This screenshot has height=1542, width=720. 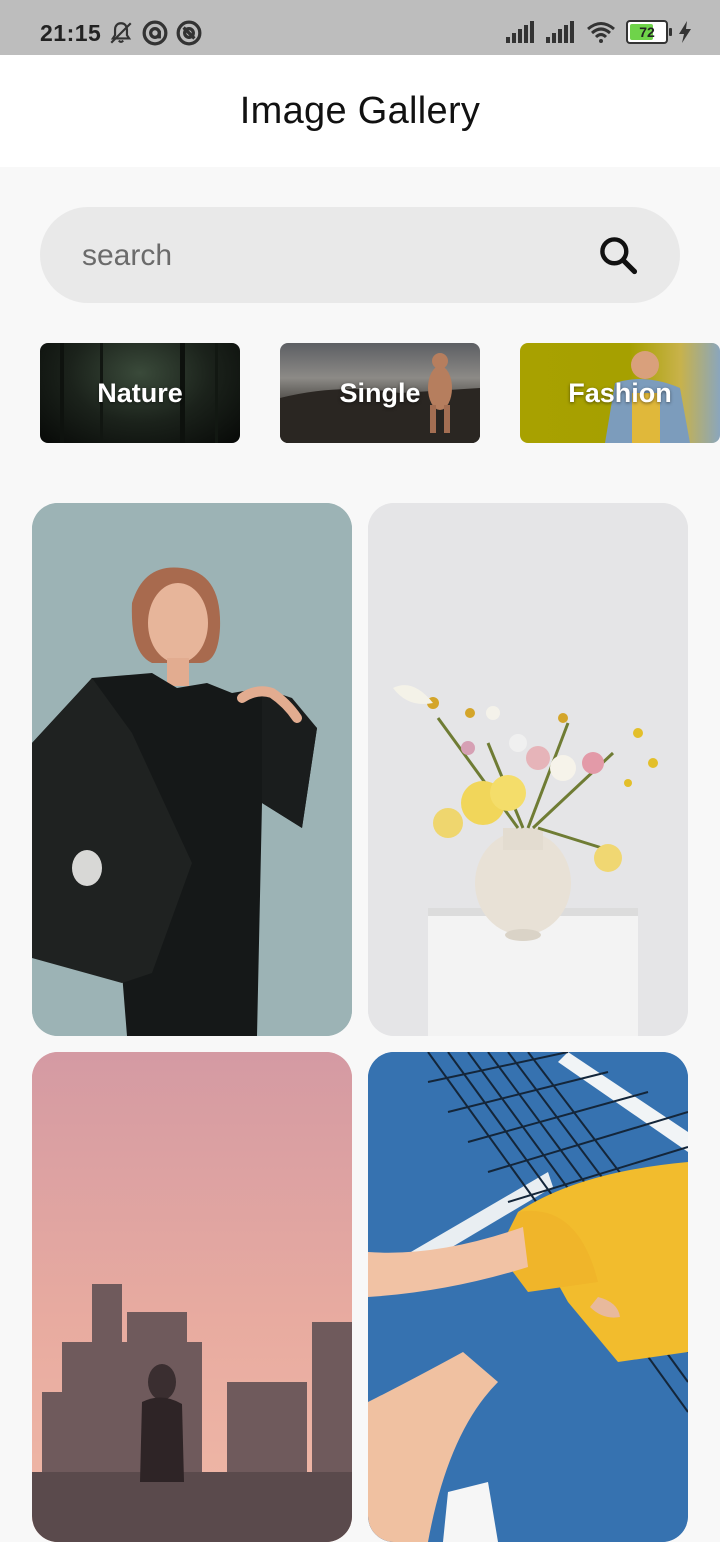 I want to click on gallery-image-tennis, so click(x=528, y=1297).